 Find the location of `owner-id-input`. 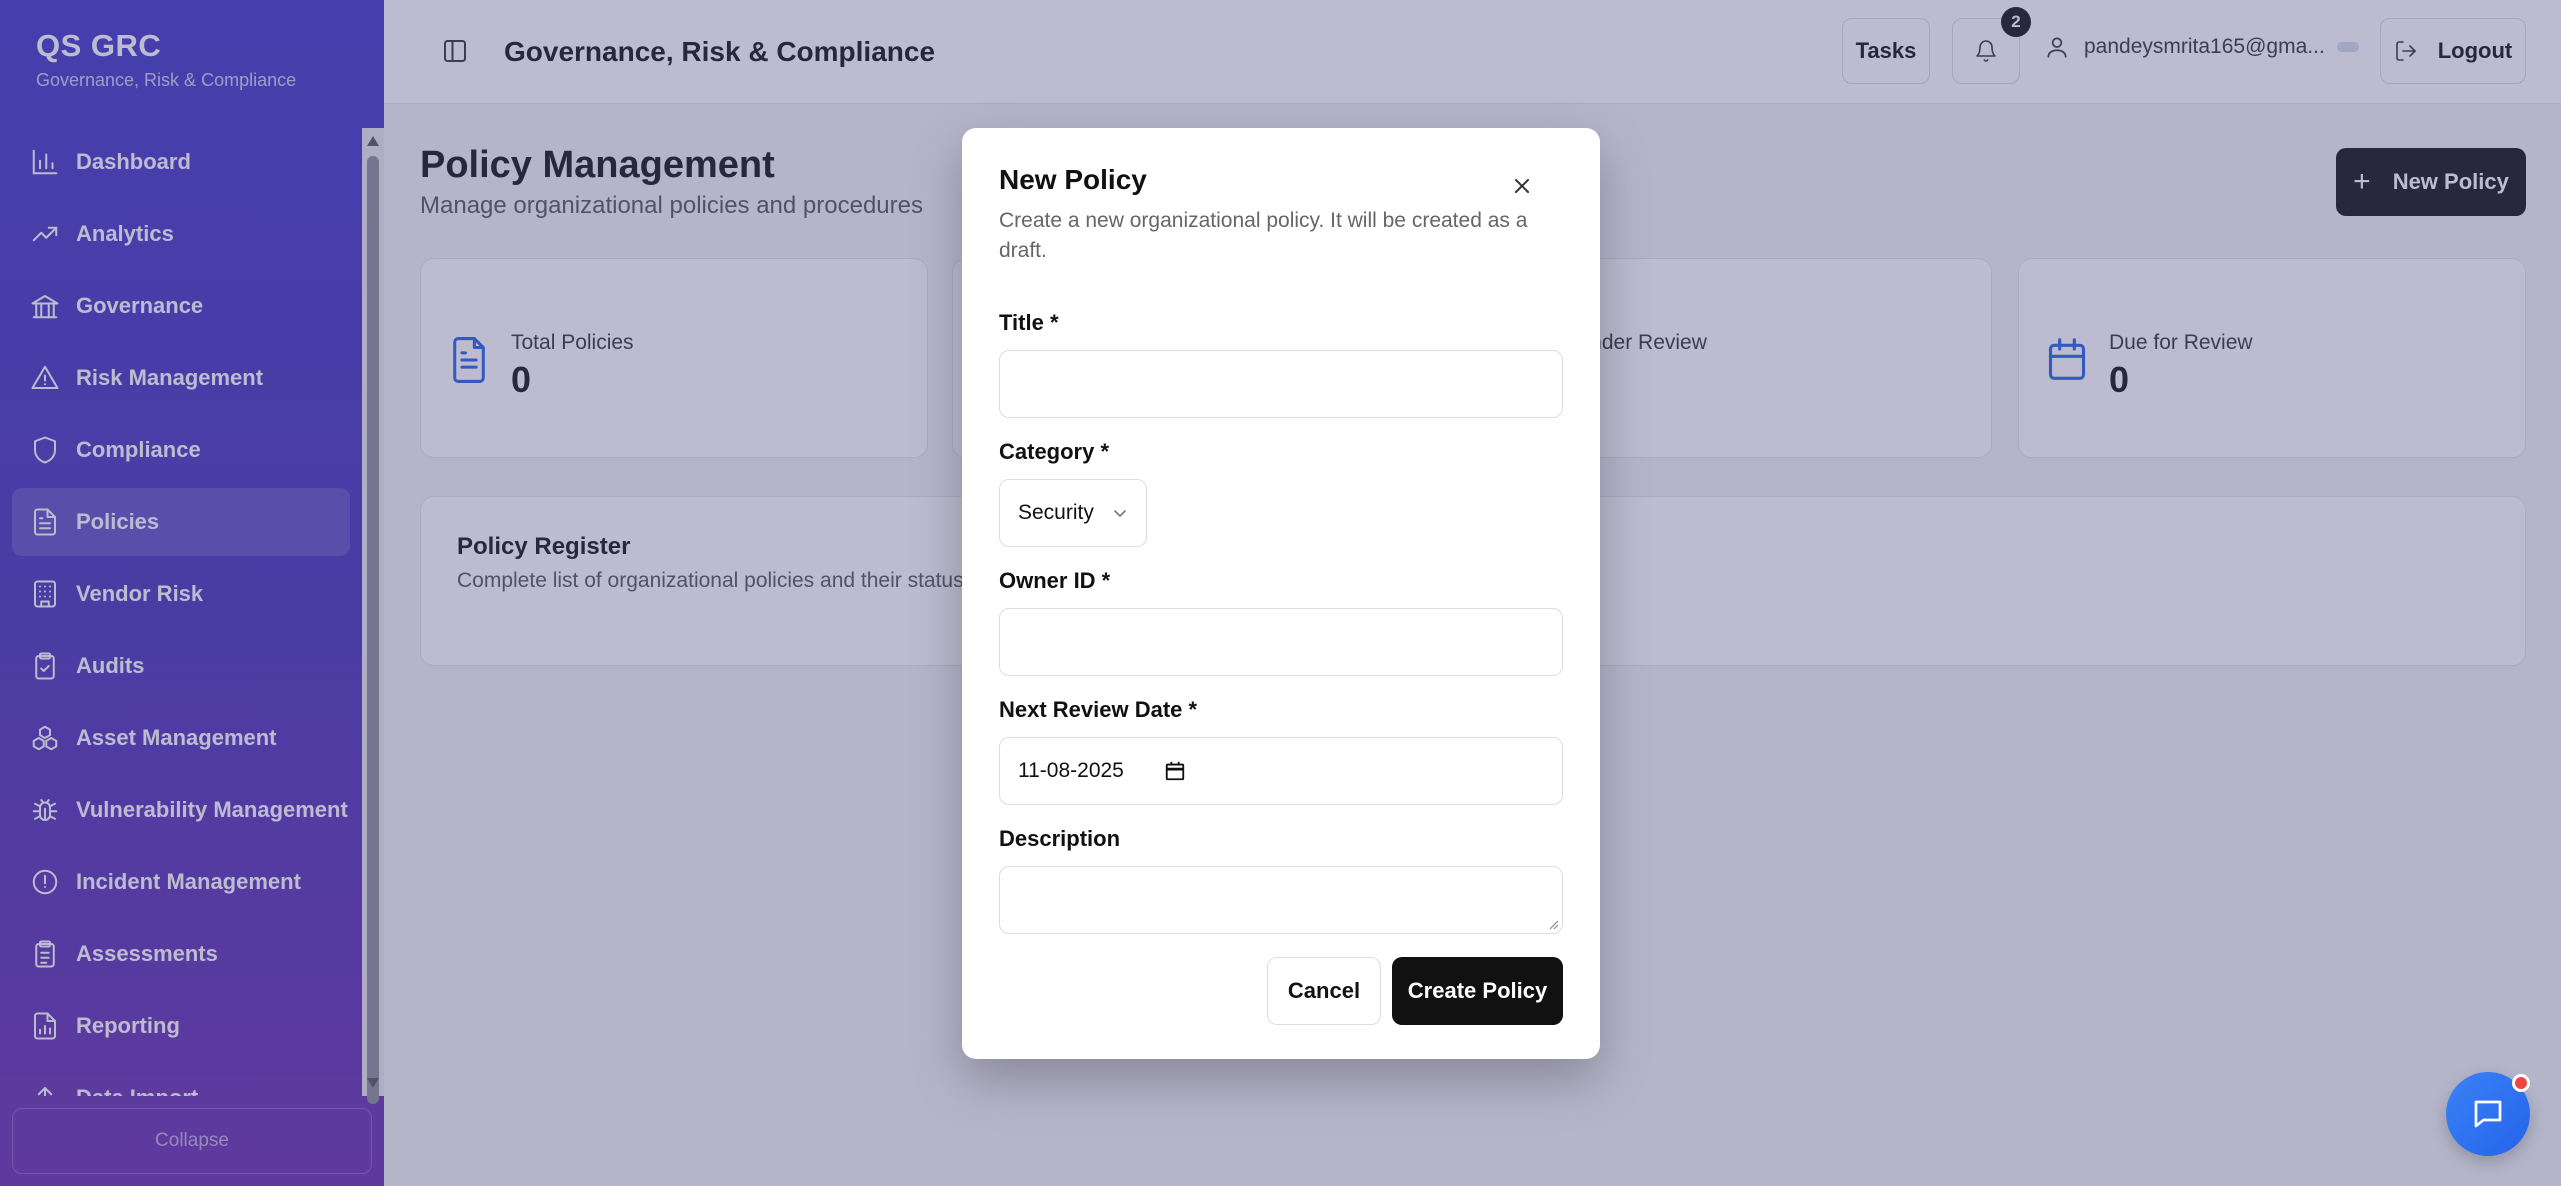

owner-id-input is located at coordinates (1281, 642).